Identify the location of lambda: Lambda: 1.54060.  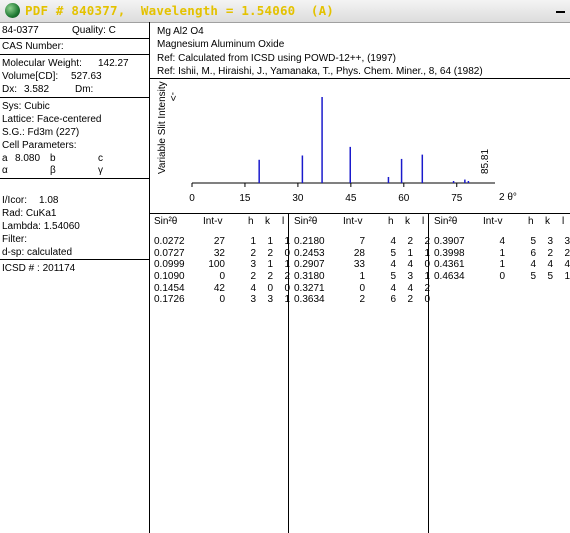
(41, 226).